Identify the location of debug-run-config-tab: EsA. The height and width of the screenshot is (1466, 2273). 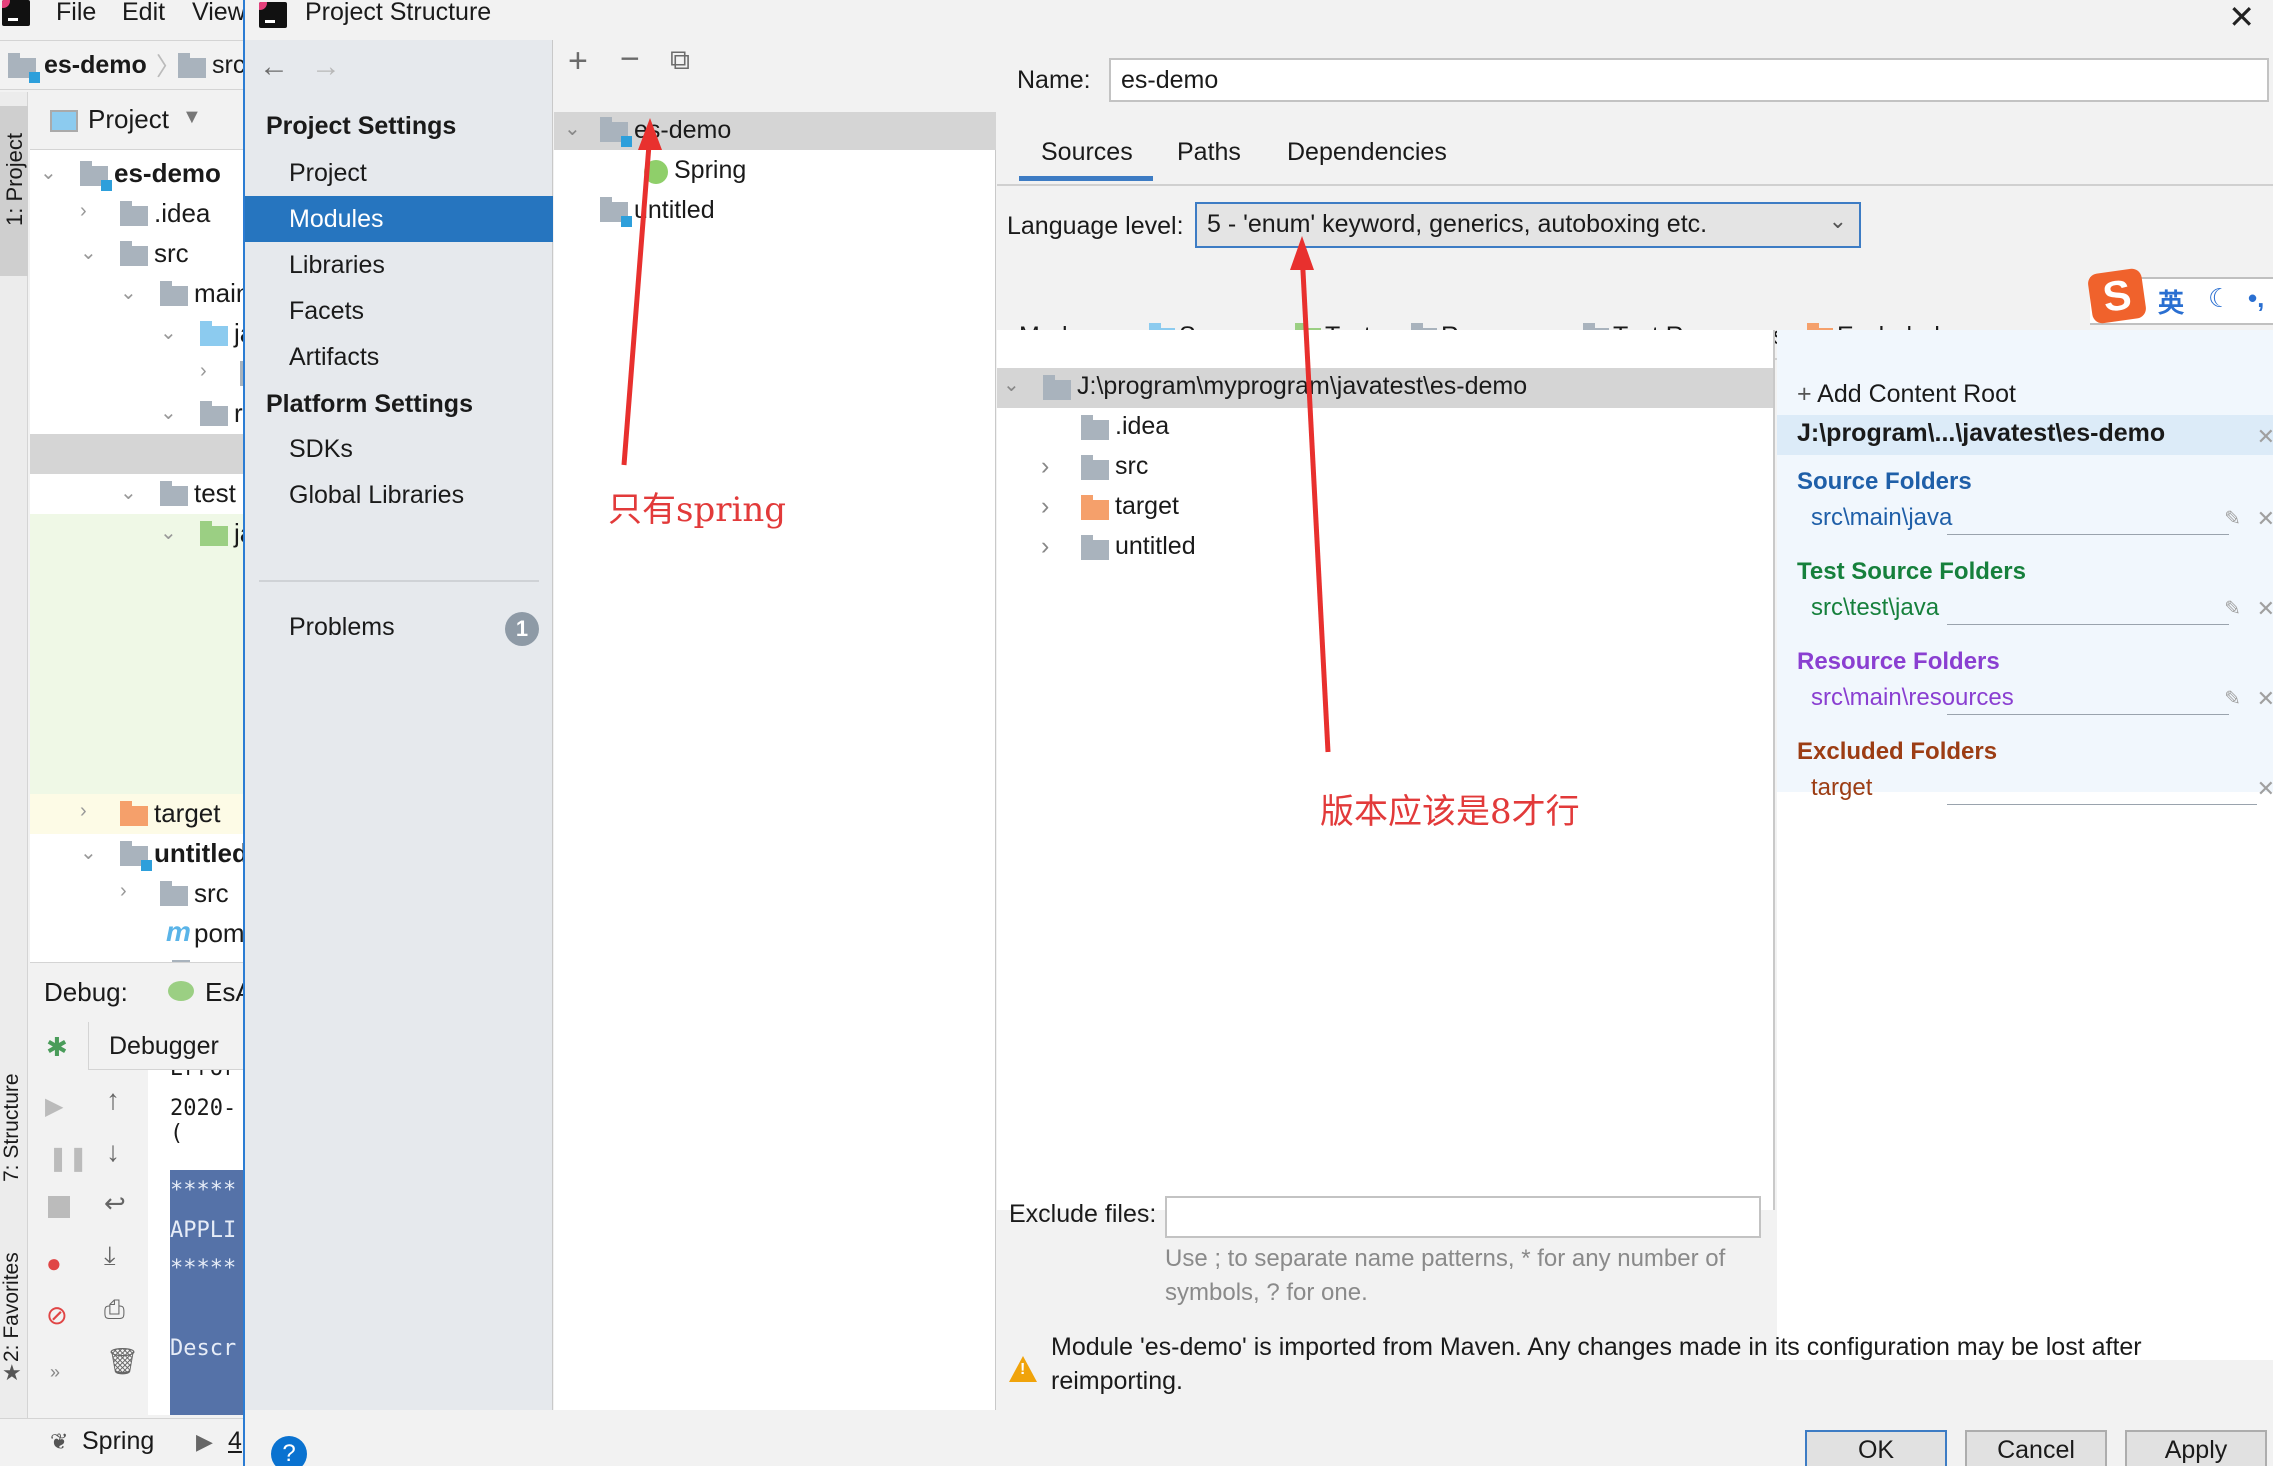
(225, 992).